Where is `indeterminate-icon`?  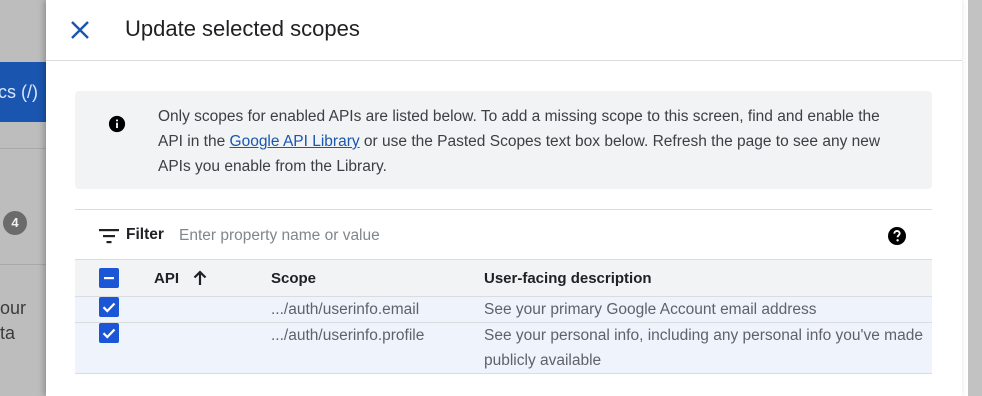
indeterminate-icon is located at coordinates (109, 278).